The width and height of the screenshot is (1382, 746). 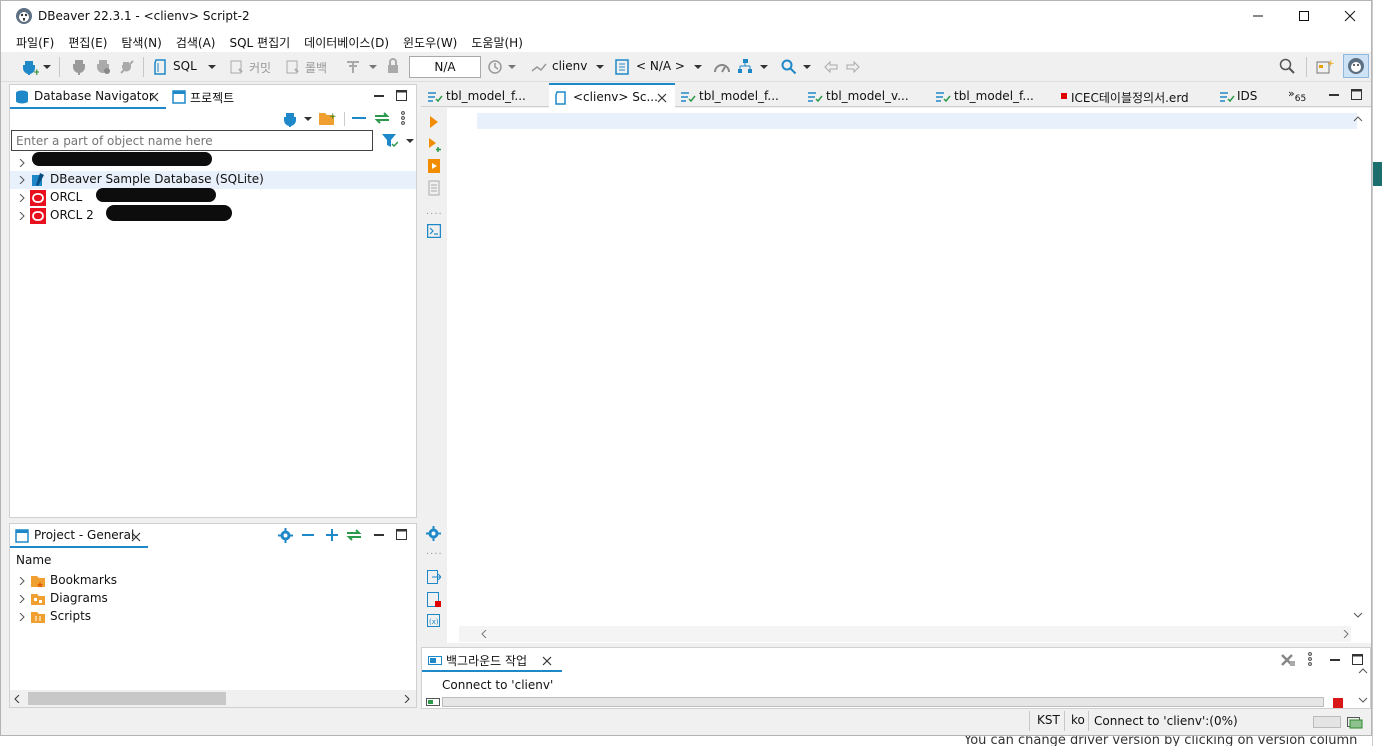 What do you see at coordinates (430, 41) in the screenshot?
I see `menu-window: 윈도우(W)` at bounding box center [430, 41].